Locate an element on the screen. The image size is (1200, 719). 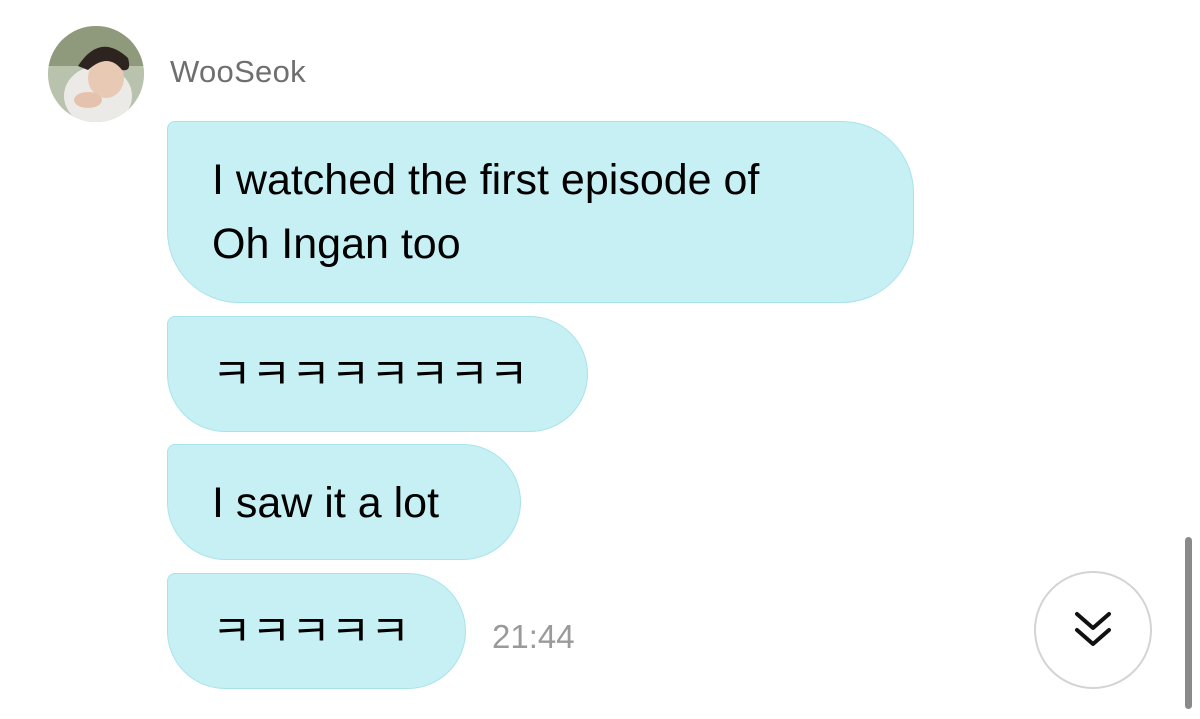
profile-photo-icon is located at coordinates (96, 74).